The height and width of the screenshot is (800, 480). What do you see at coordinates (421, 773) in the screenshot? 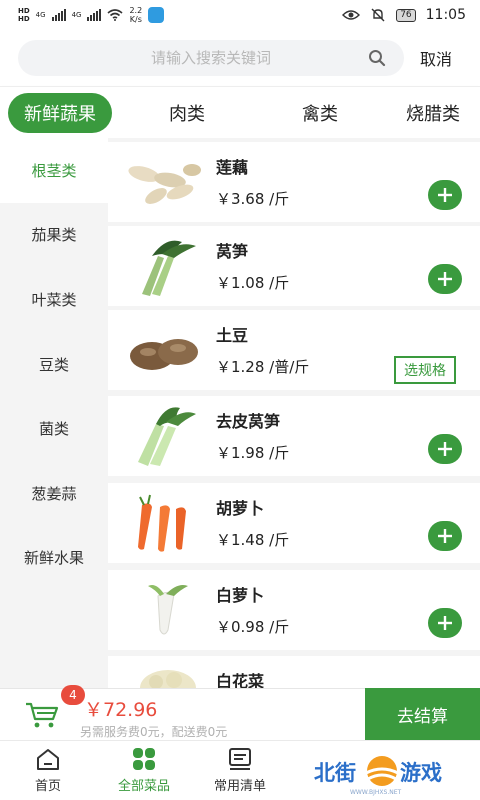
I see `watermark-text: 游戏` at bounding box center [421, 773].